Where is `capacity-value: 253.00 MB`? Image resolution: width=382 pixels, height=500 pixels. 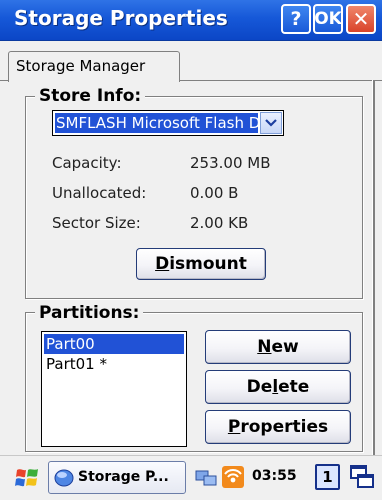
capacity-value: 253.00 MB is located at coordinates (230, 163).